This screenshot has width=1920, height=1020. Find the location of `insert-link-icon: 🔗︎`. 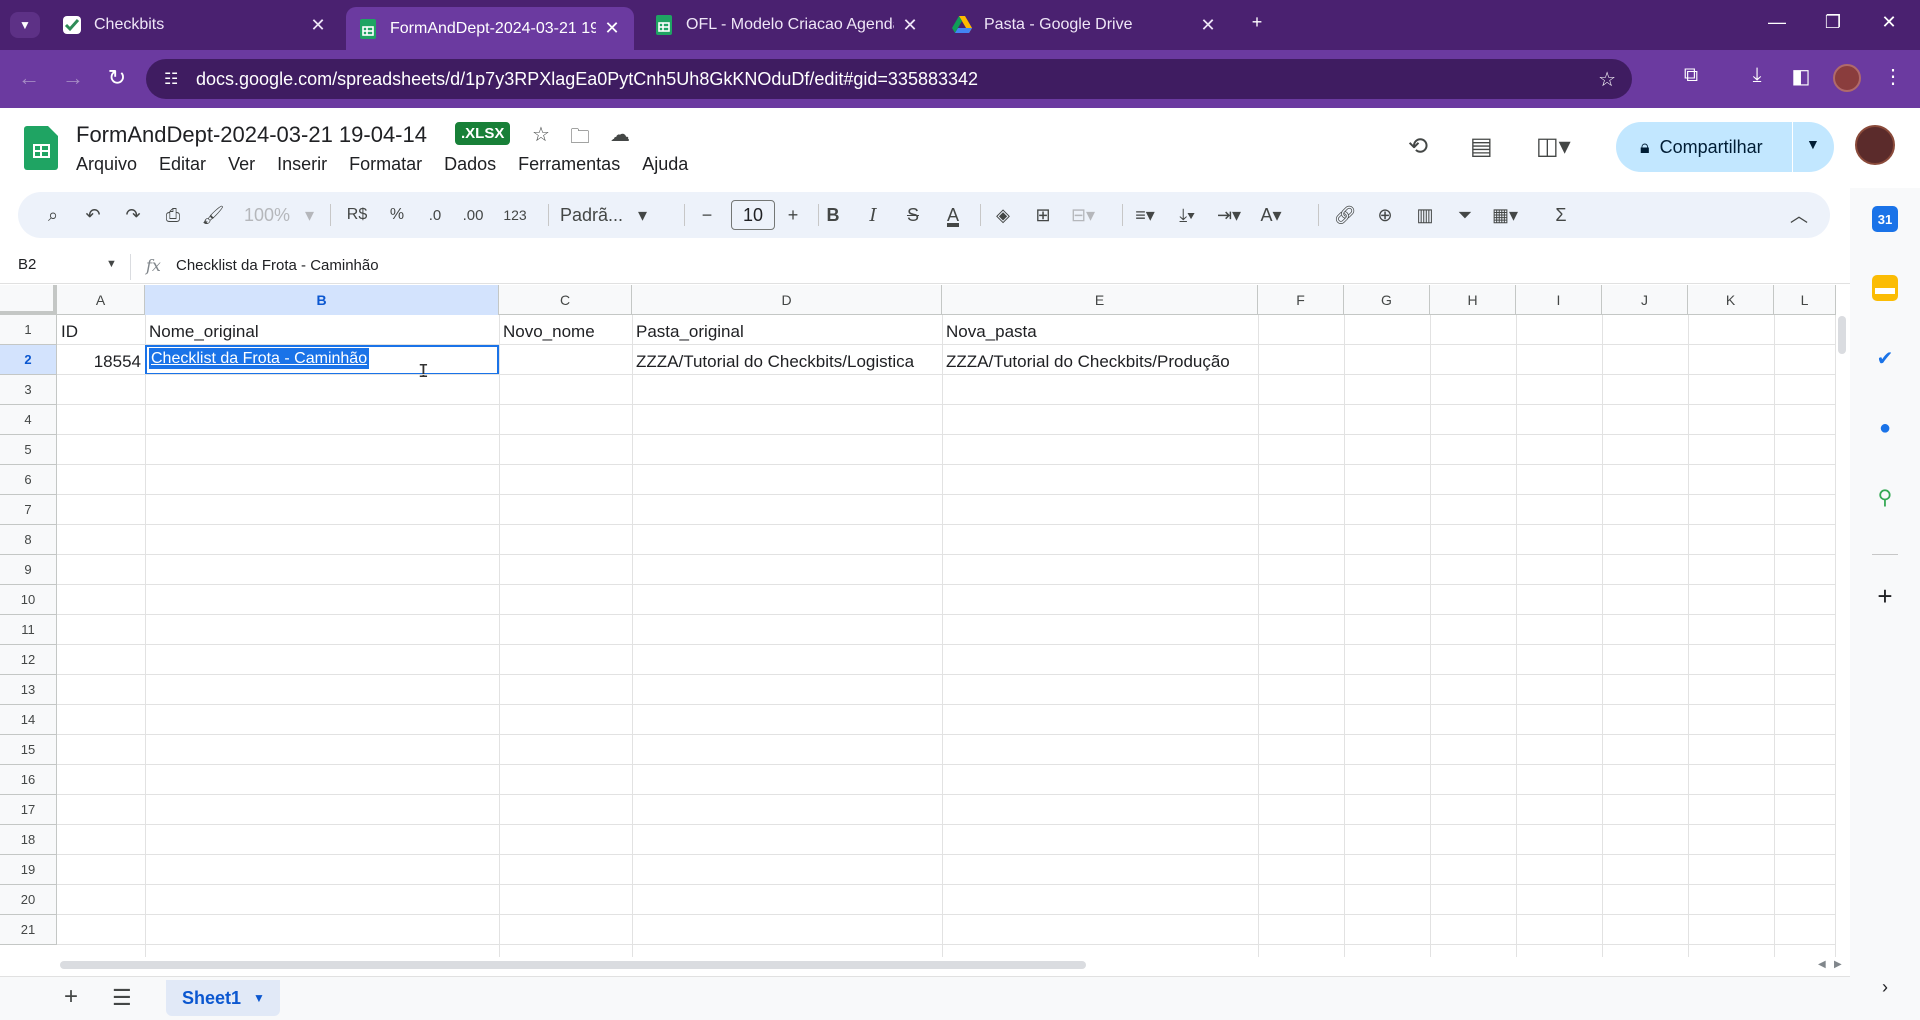

insert-link-icon: 🔗︎ is located at coordinates (1345, 215).